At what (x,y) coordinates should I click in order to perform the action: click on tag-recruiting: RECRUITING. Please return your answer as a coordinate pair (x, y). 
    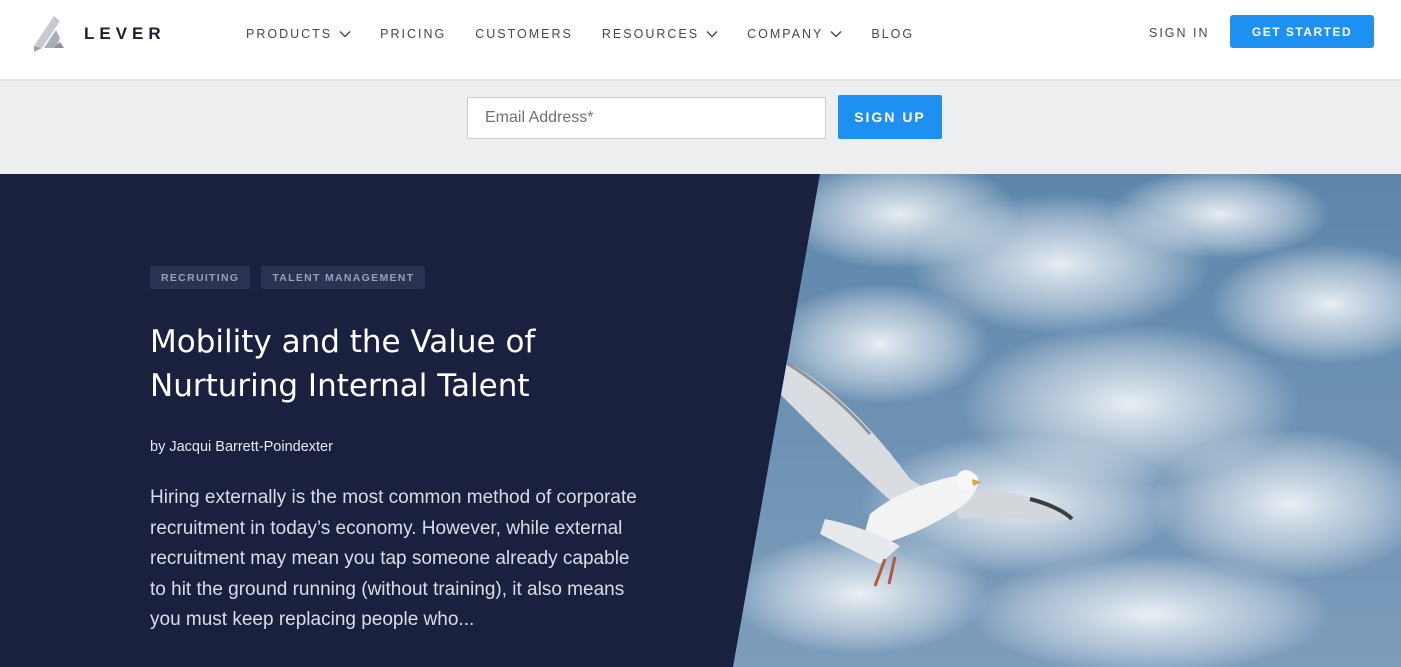
    Looking at the image, I should click on (200, 277).